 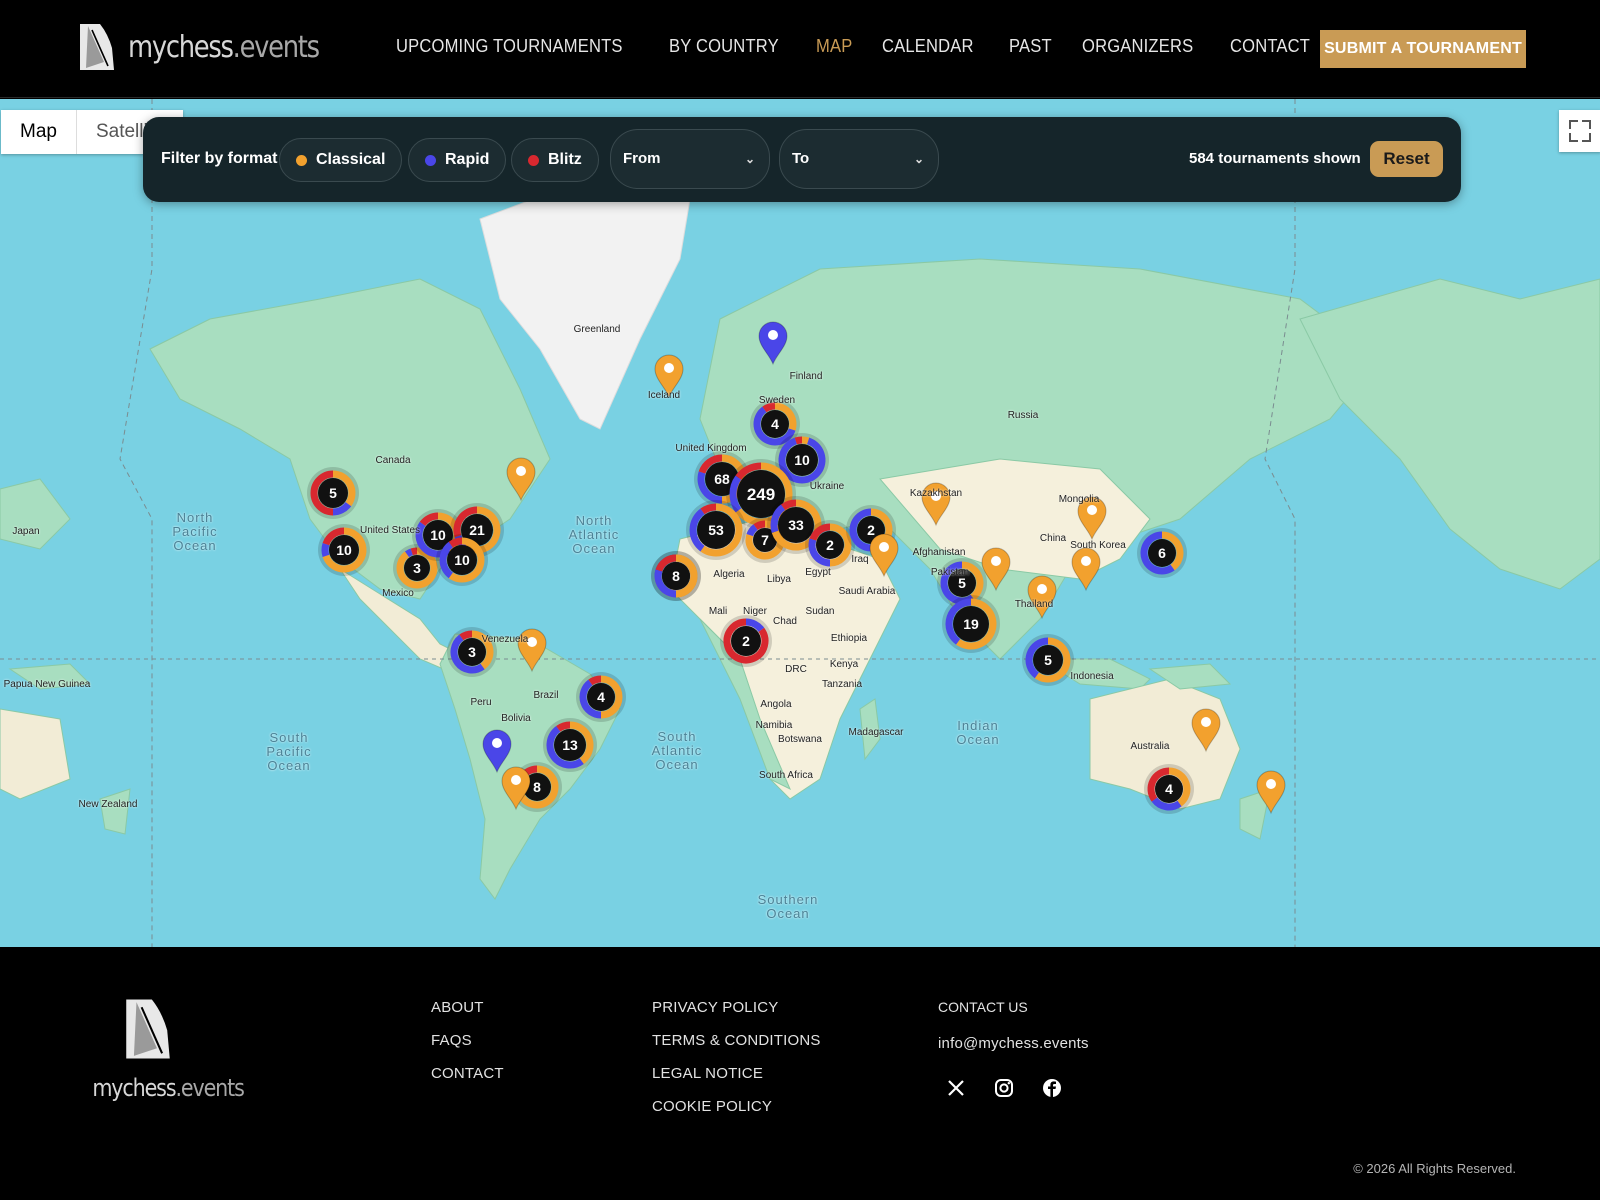 I want to click on tournament-cluster: 10, so click(x=462, y=560).